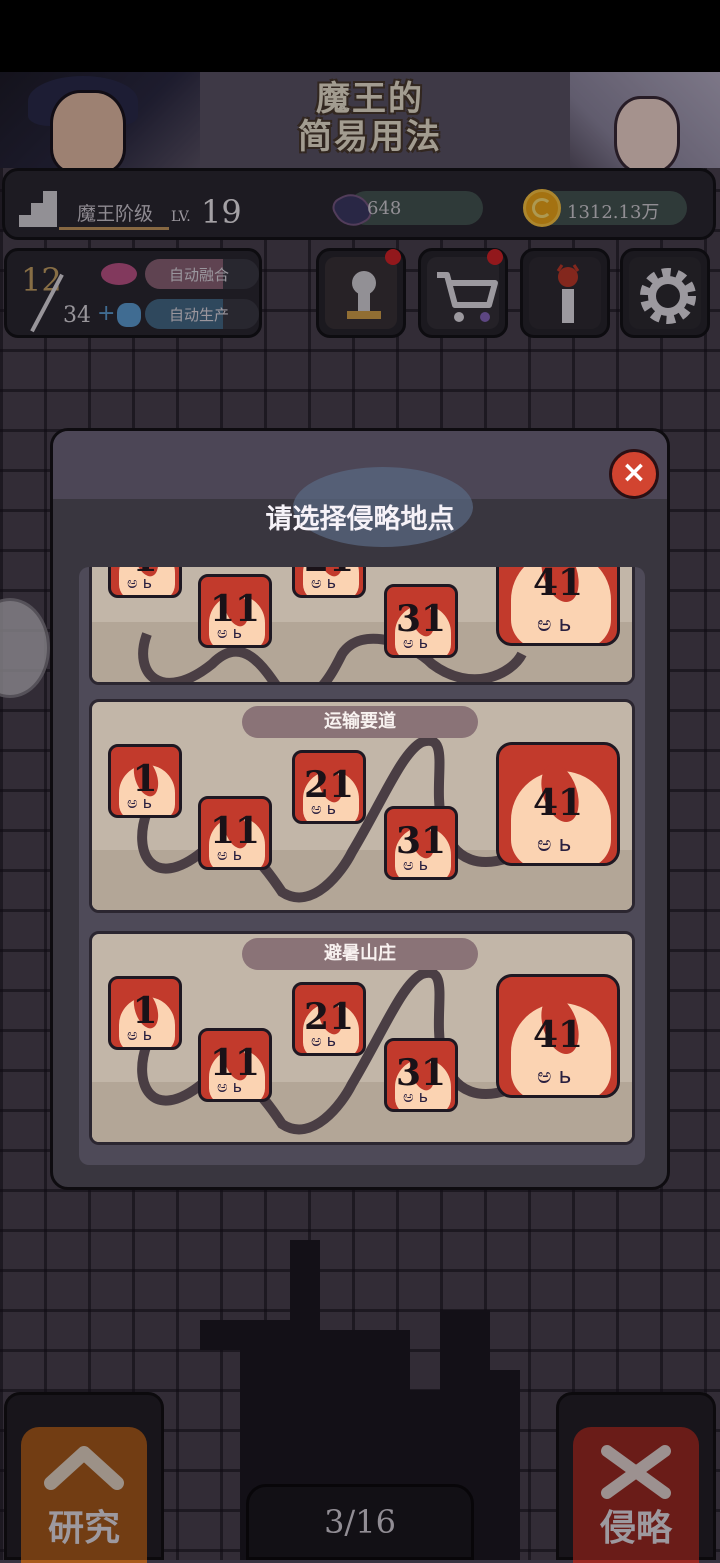 The image size is (720, 1563). Describe the element at coordinates (360, 489) in the screenshot. I see `modal-header` at that location.